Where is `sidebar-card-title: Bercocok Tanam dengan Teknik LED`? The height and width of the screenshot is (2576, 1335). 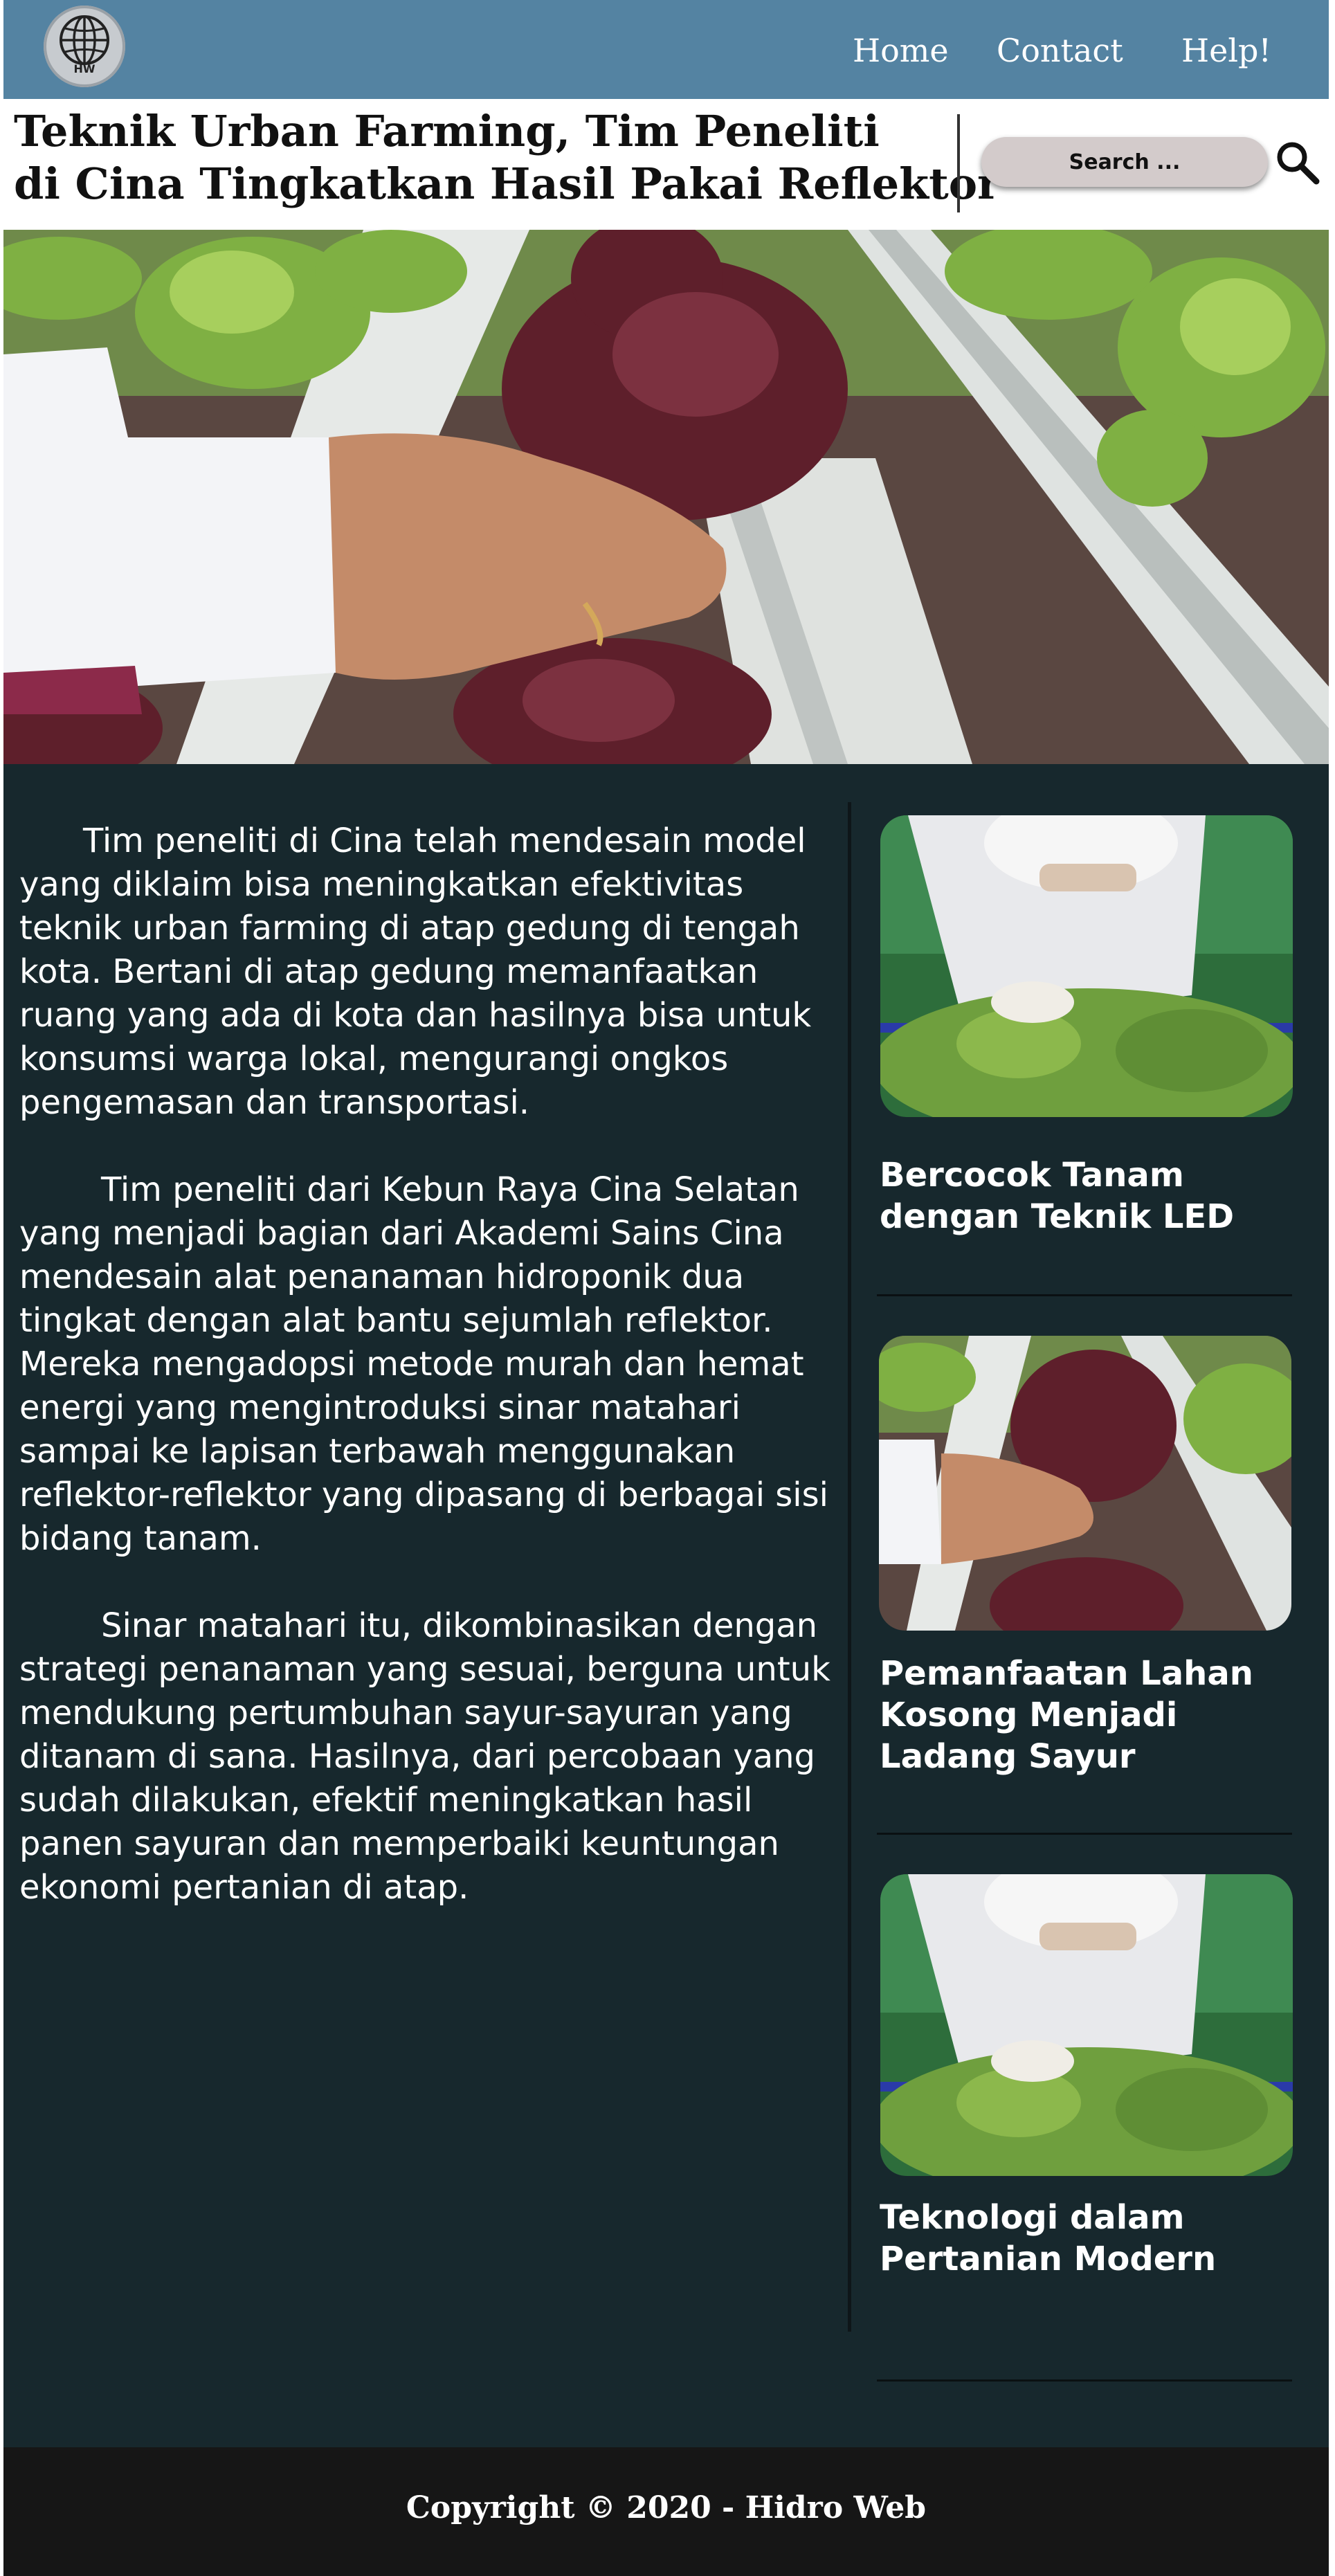 sidebar-card-title: Bercocok Tanam dengan Teknik LED is located at coordinates (1087, 1195).